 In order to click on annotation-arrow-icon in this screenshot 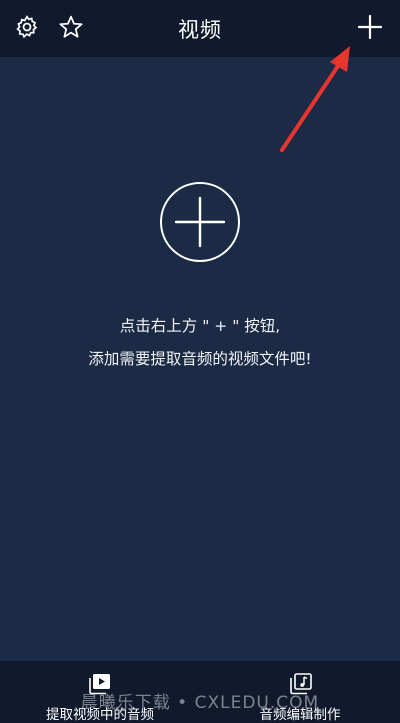, I will do `click(315, 99)`.